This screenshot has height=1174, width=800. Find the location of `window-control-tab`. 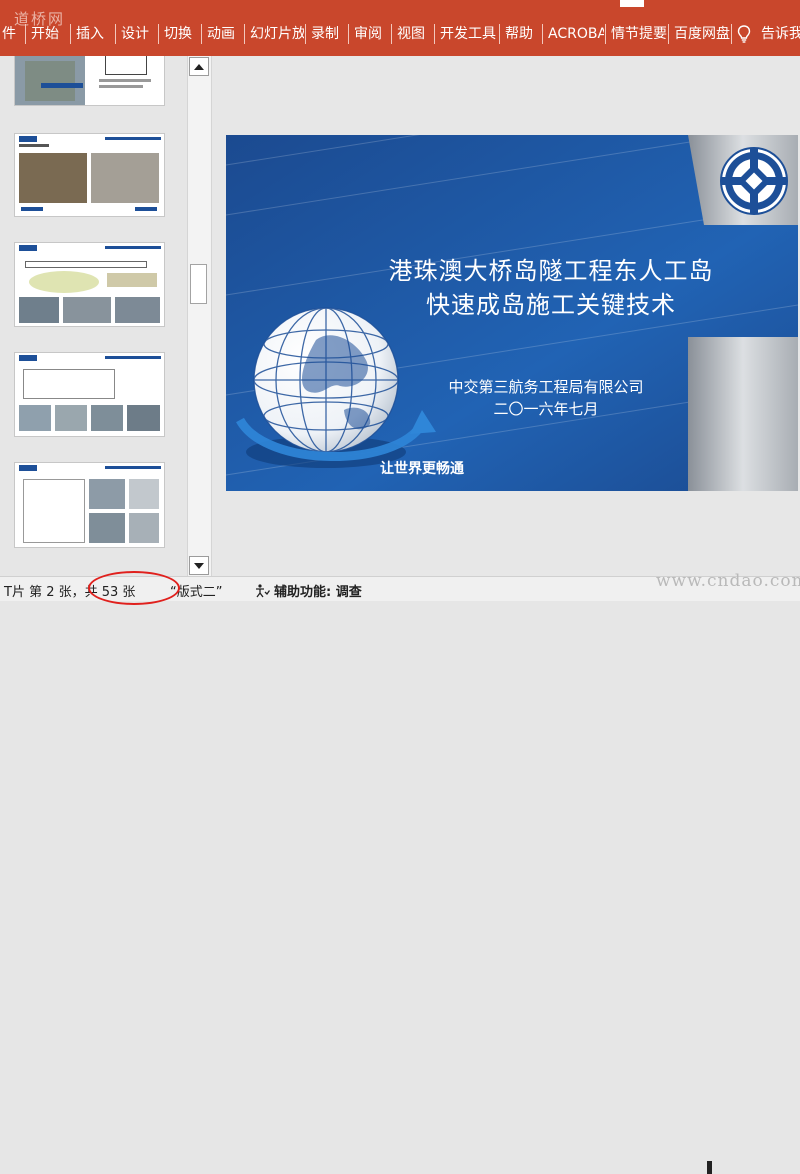

window-control-tab is located at coordinates (632, 3).